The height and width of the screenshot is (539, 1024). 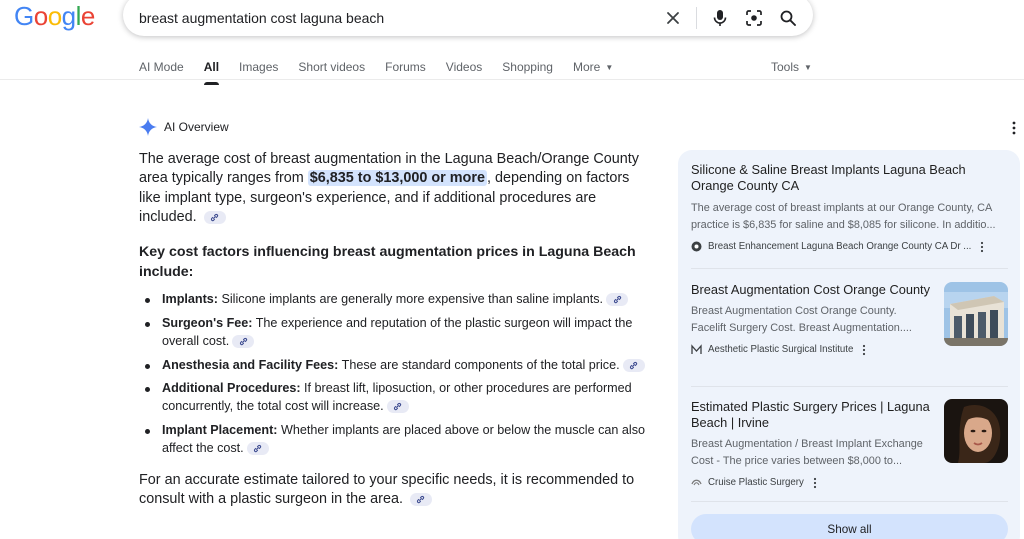 What do you see at coordinates (54, 16) in the screenshot?
I see `google-logo: Google` at bounding box center [54, 16].